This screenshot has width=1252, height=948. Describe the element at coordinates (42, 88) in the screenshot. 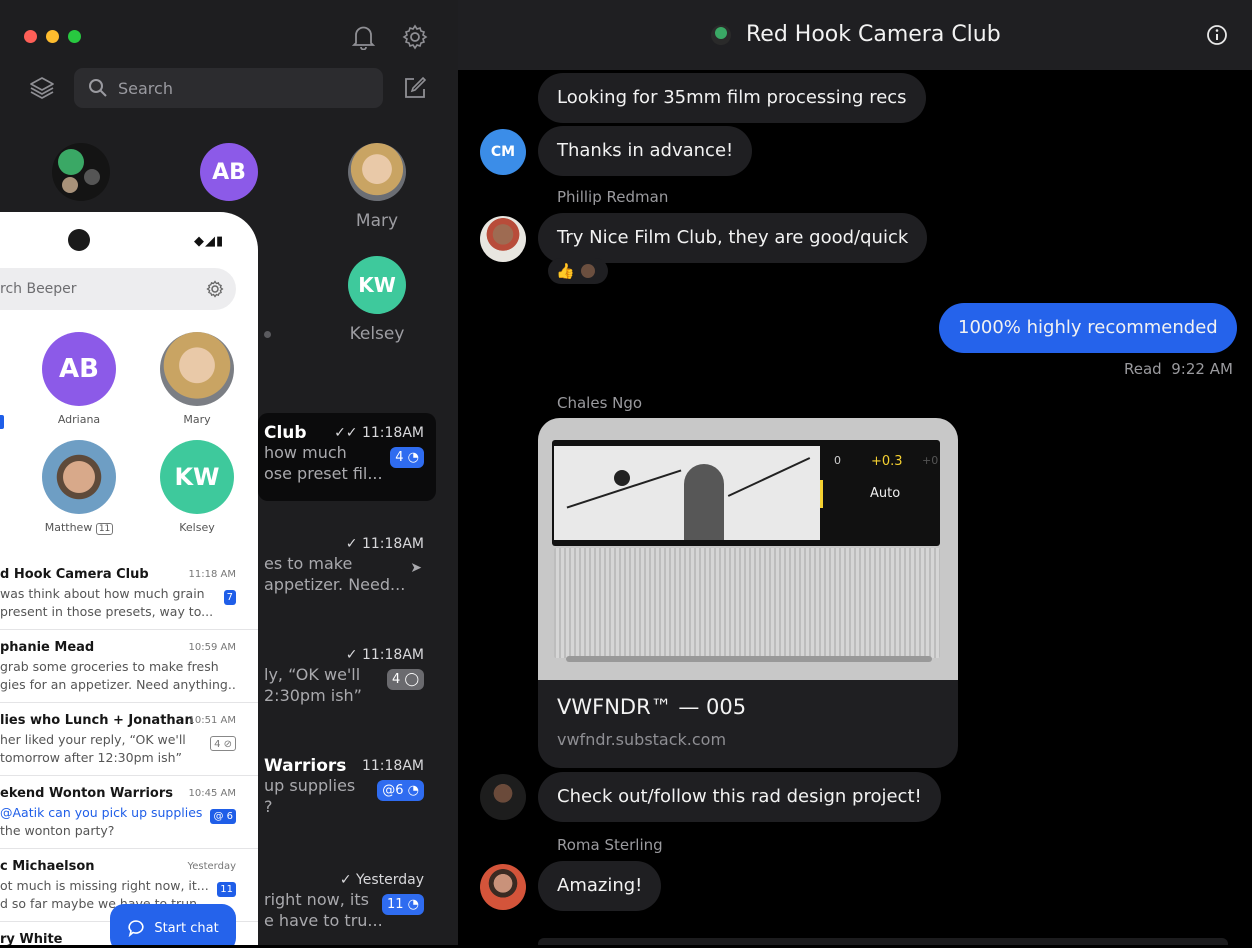

I see `layers-icon` at that location.